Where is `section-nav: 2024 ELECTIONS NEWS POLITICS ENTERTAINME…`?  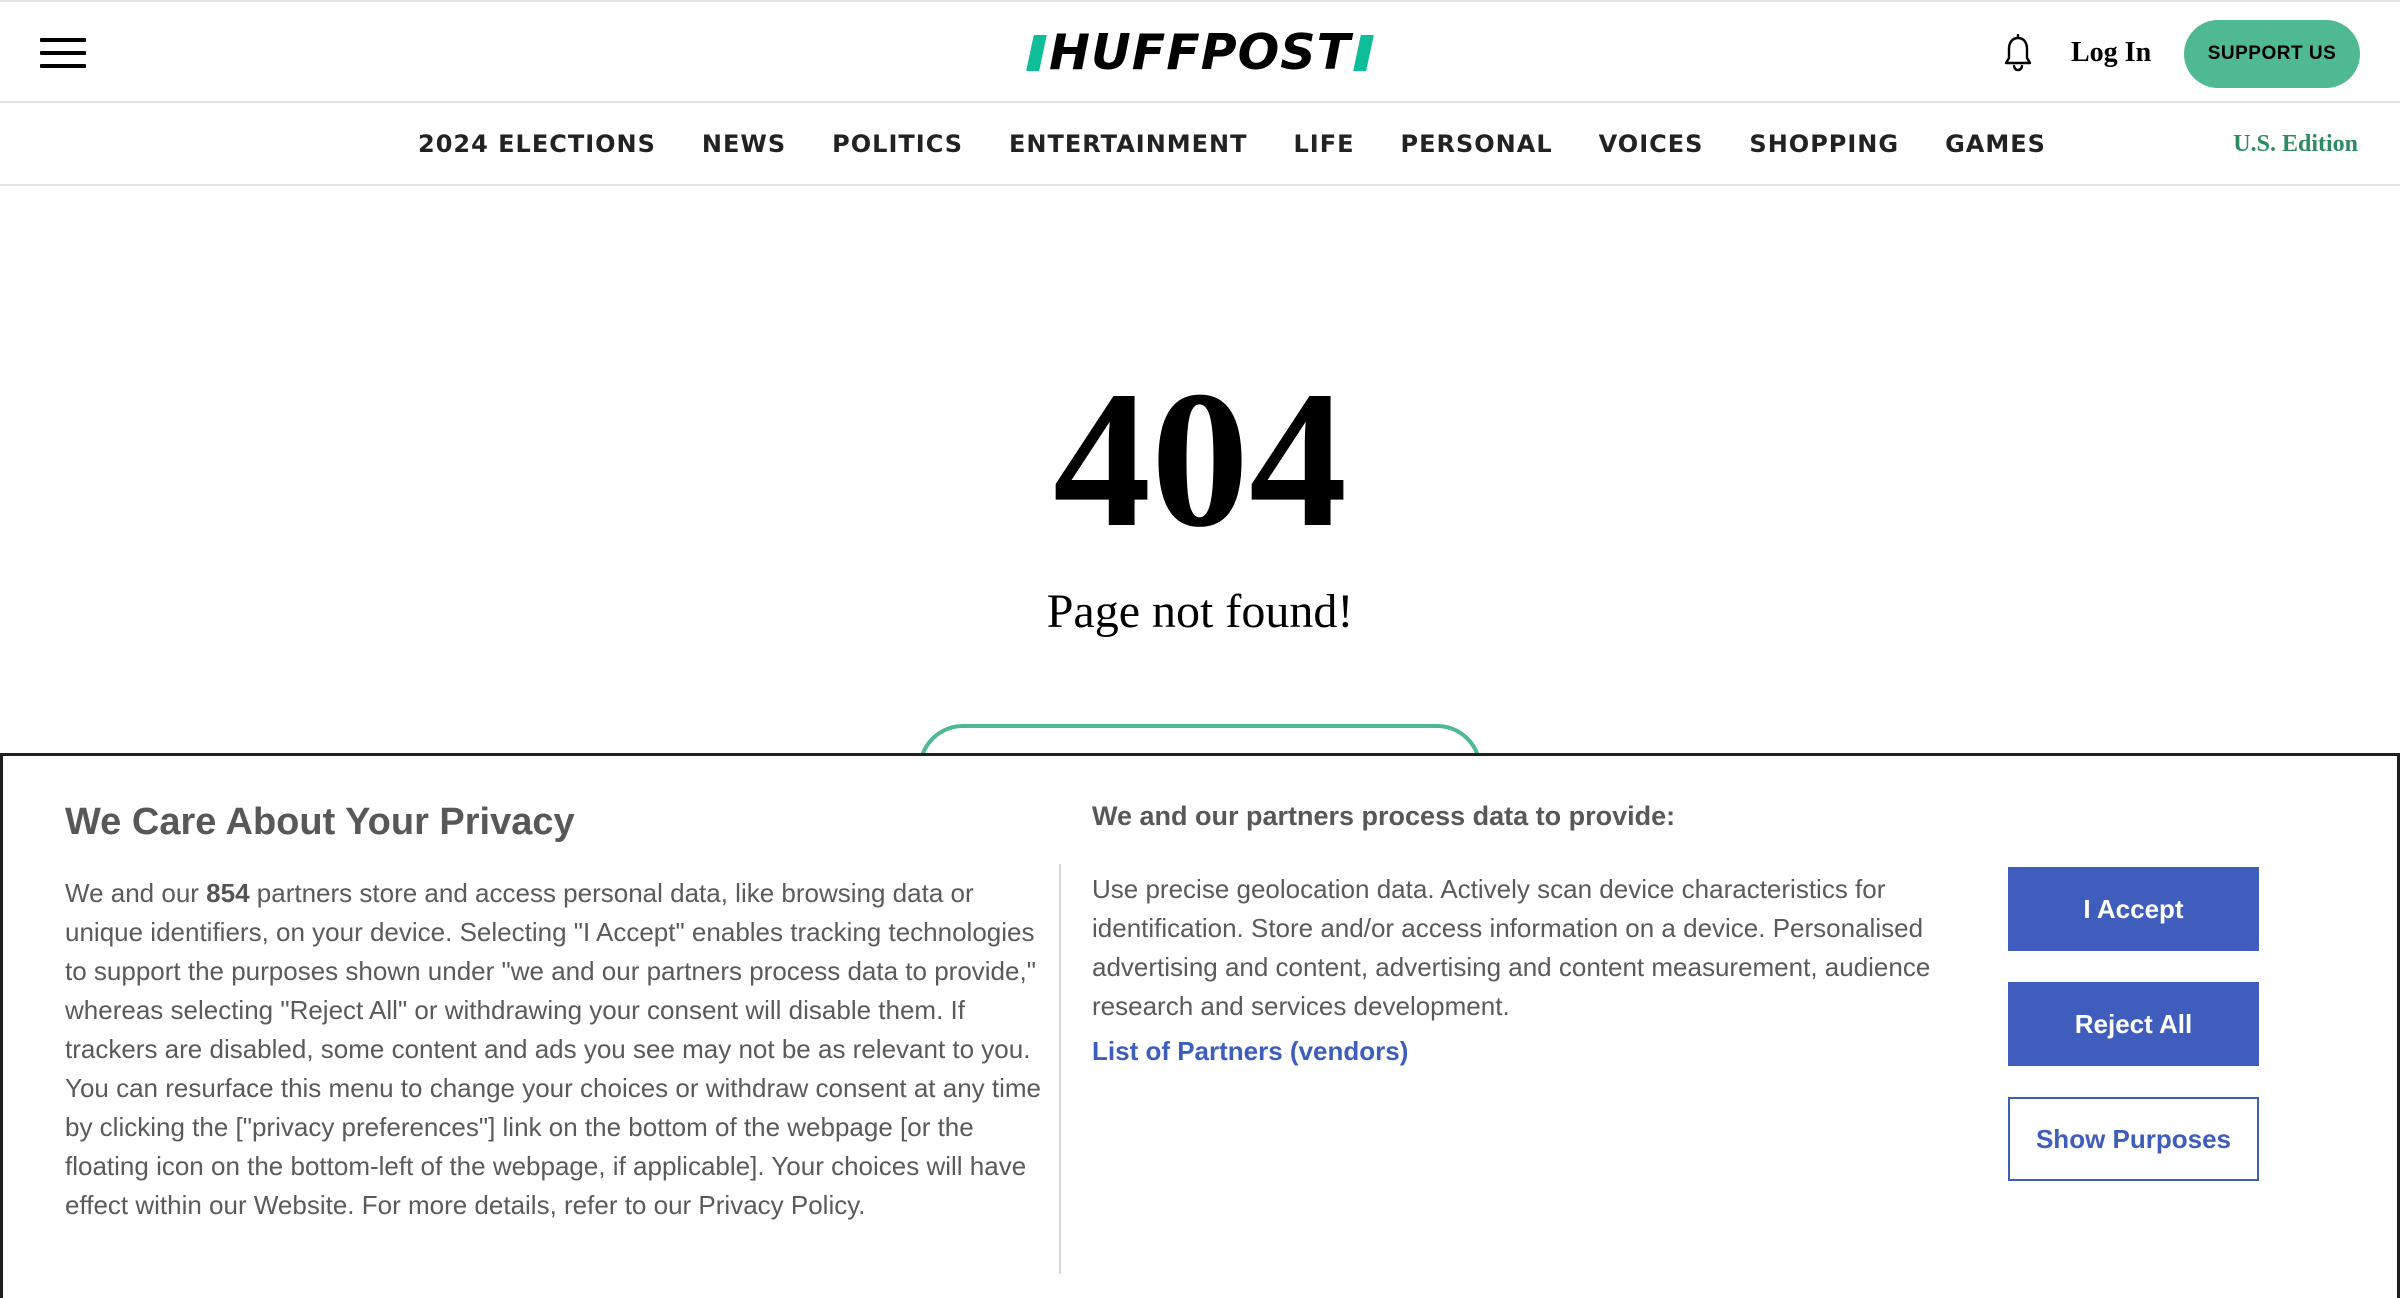 section-nav: 2024 ELECTIONS NEWS POLITICS ENTERTAINME… is located at coordinates (1200, 144).